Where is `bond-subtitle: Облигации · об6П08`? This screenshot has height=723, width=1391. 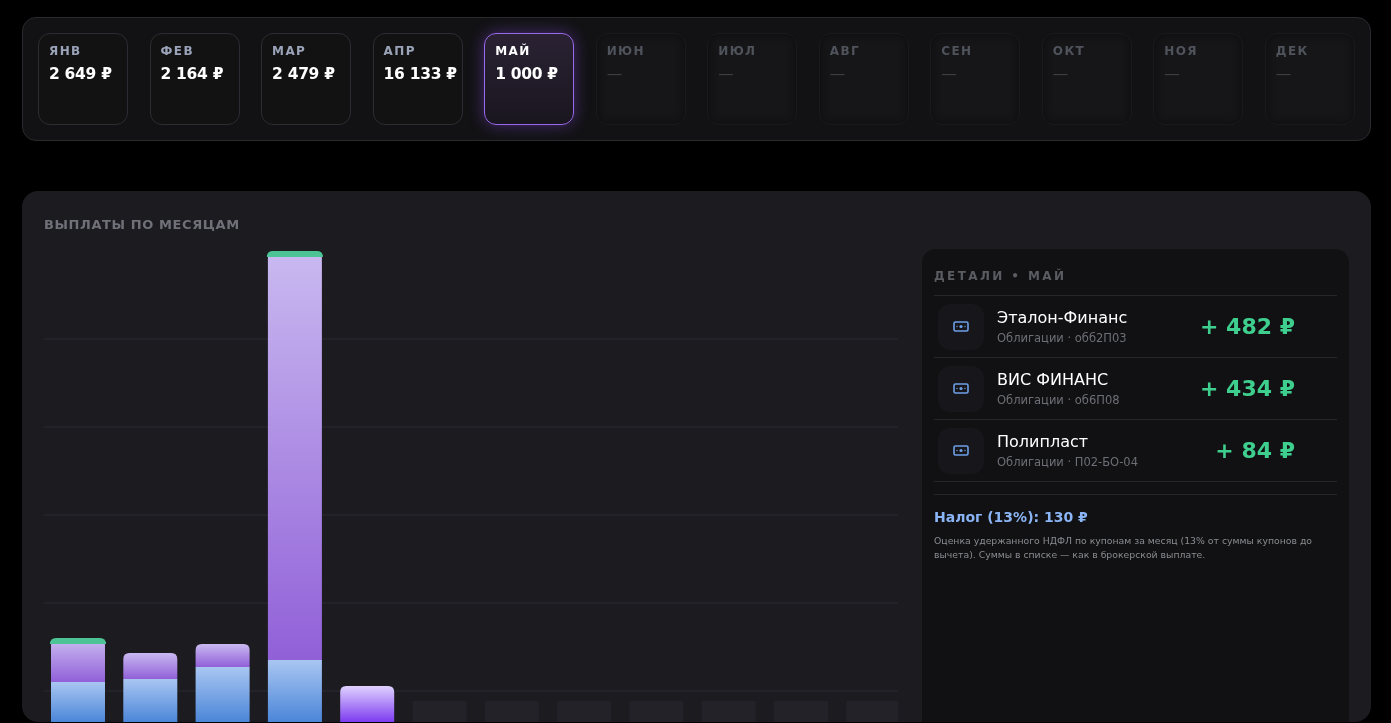
bond-subtitle: Облигации · об6П08 is located at coordinates (1059, 400).